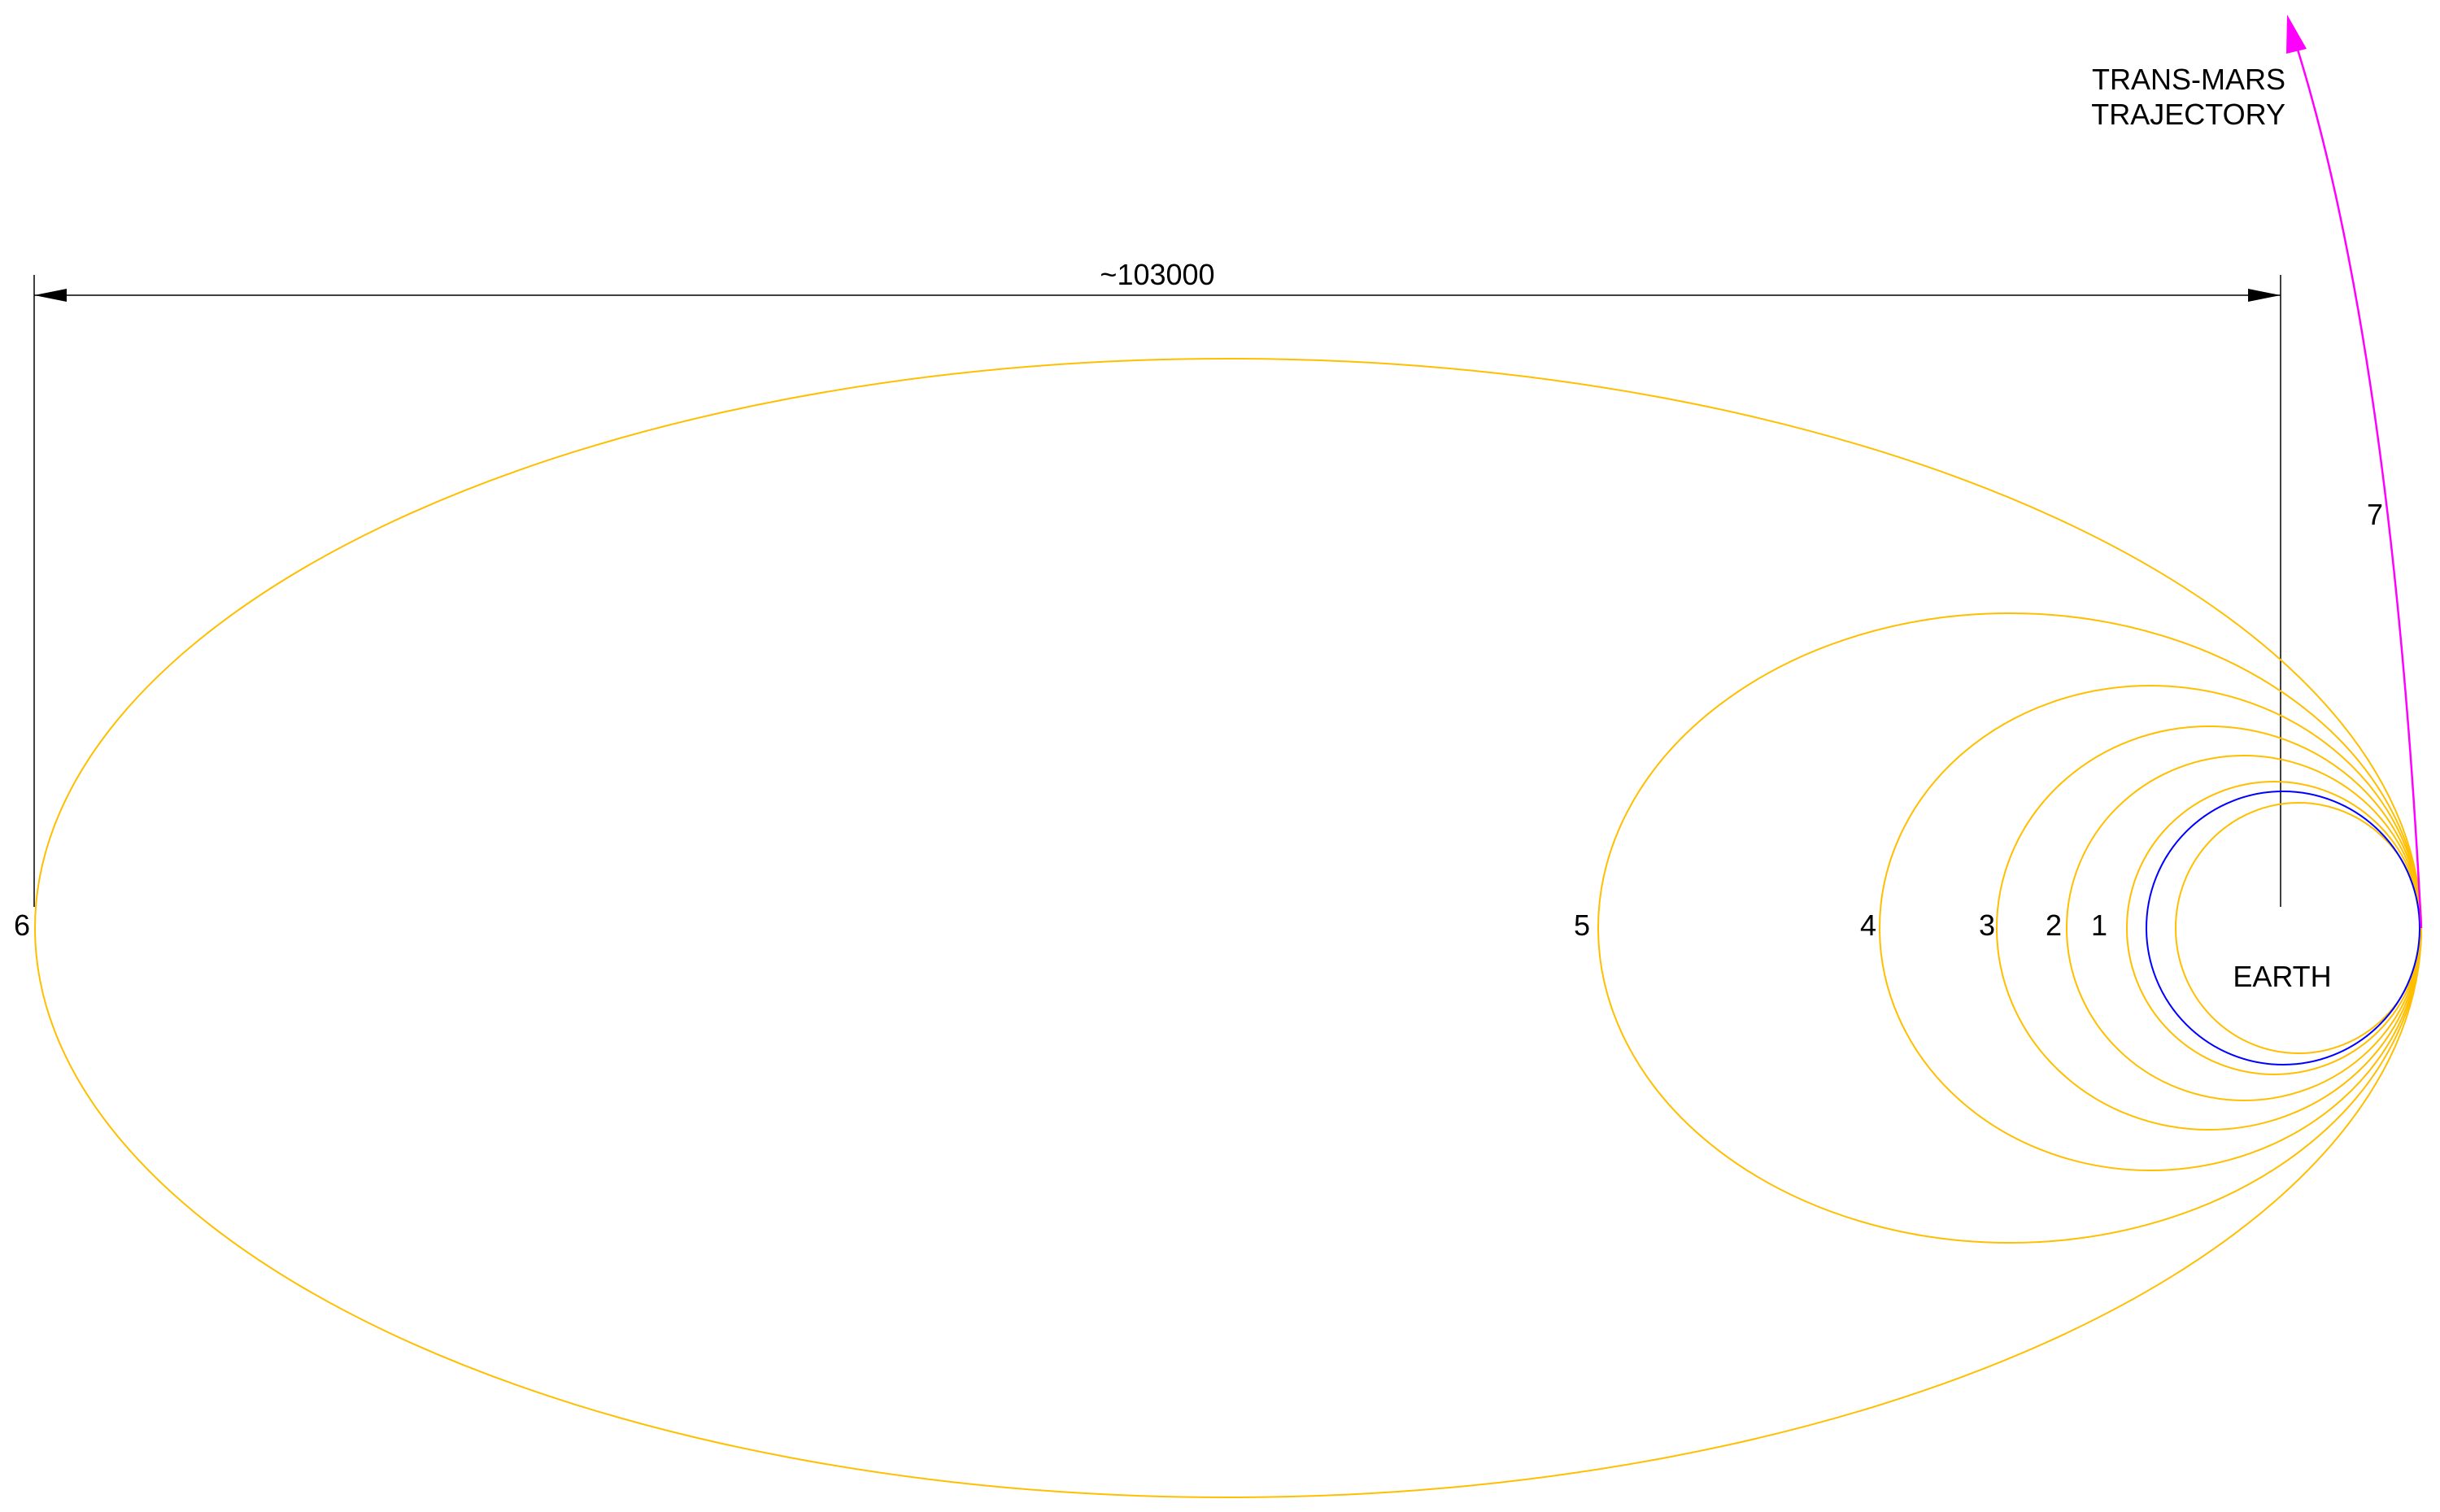  What do you see at coordinates (1157, 274) in the screenshot?
I see `dimension-label: ~103000` at bounding box center [1157, 274].